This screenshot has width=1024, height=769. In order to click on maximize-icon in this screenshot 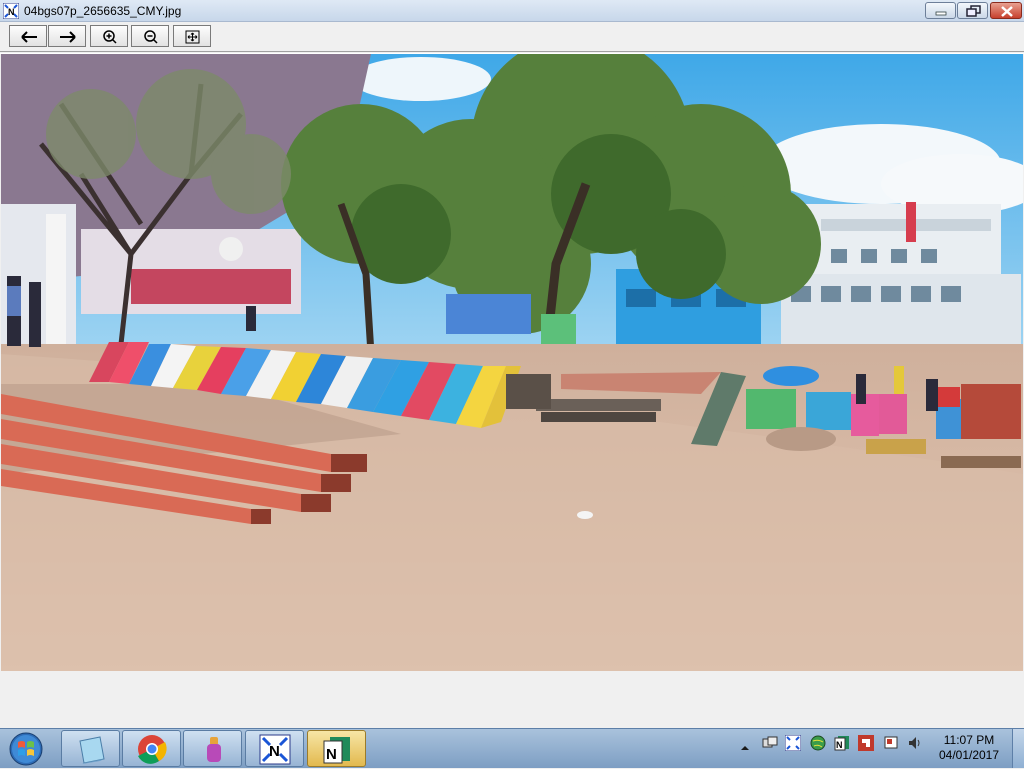, I will do `click(973, 11)`.